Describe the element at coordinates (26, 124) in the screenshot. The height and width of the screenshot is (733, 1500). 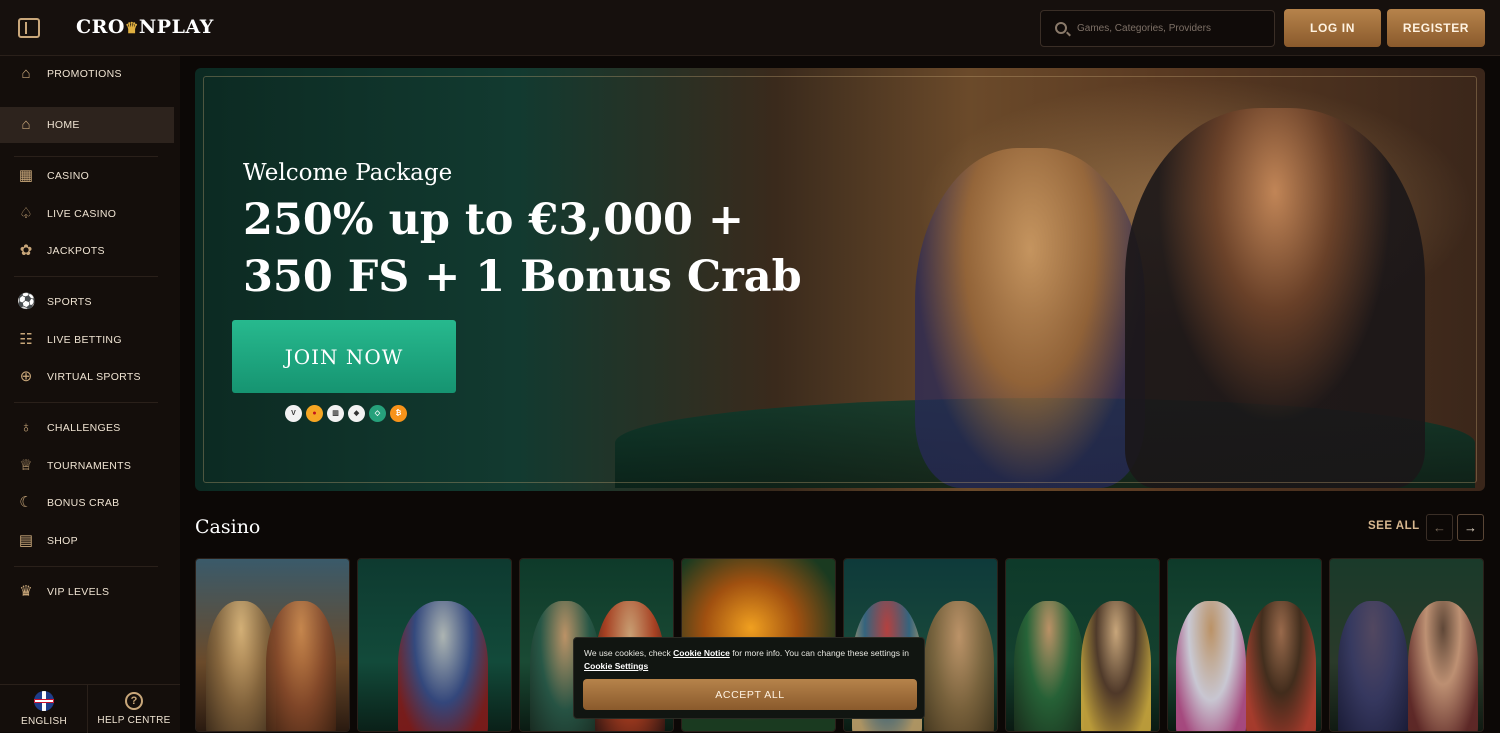
I see `home-icon: ⌂` at that location.